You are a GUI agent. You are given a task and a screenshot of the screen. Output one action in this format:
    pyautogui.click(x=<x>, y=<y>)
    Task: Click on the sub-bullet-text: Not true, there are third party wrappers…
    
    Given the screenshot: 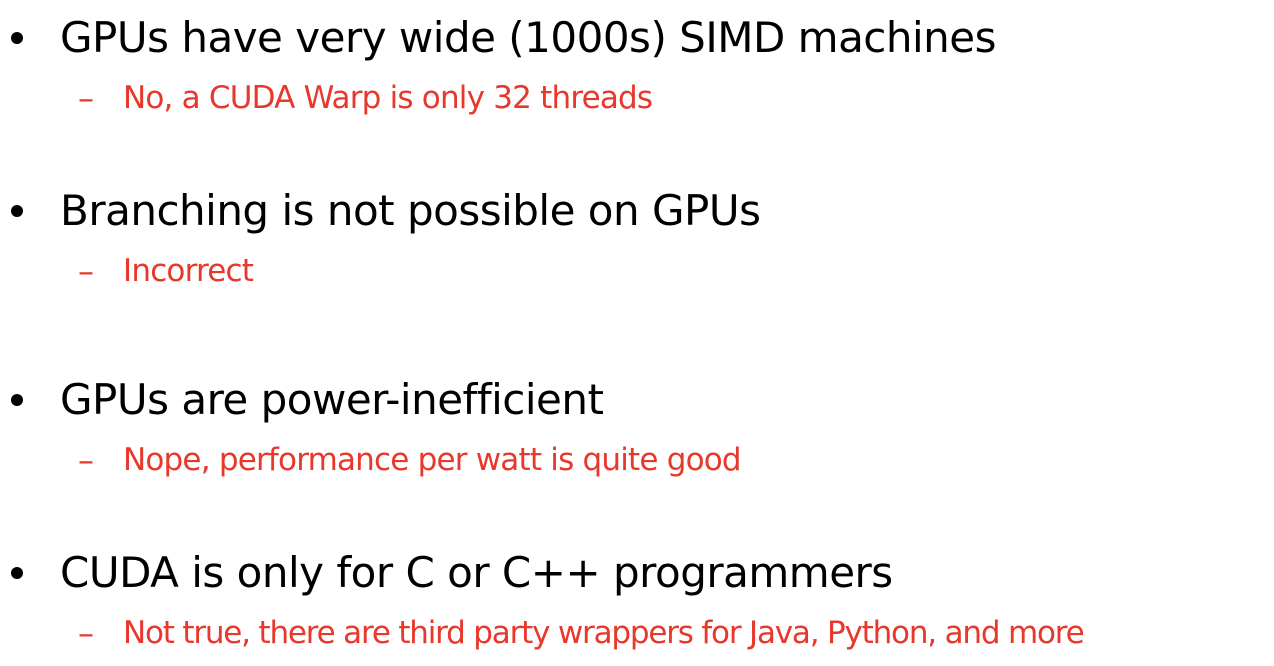 What is the action you would take?
    pyautogui.click(x=604, y=633)
    